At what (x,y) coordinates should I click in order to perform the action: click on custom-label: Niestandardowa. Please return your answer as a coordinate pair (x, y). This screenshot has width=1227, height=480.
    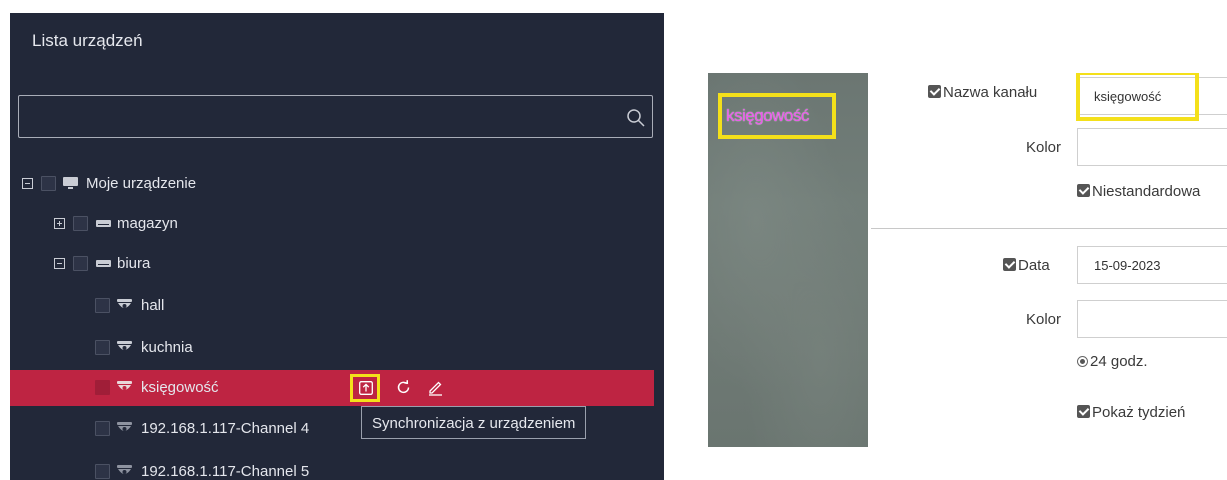
    Looking at the image, I should click on (1146, 191).